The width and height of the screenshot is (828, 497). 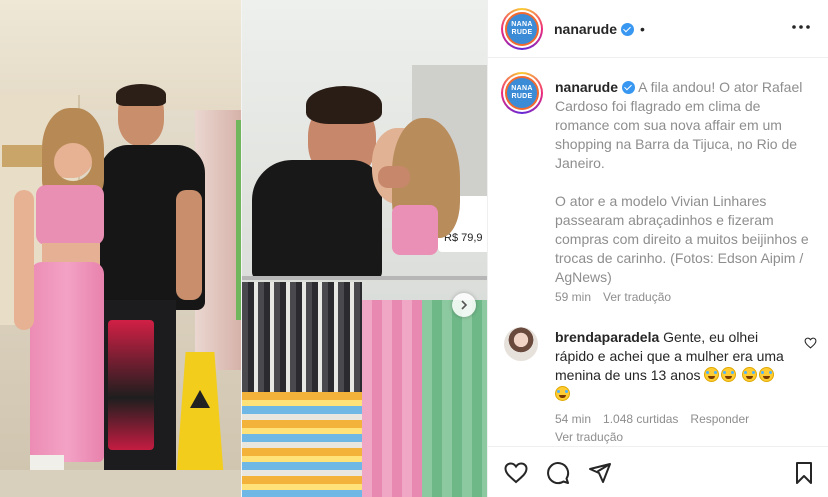 I want to click on pink-clothes, so click(x=392, y=398).